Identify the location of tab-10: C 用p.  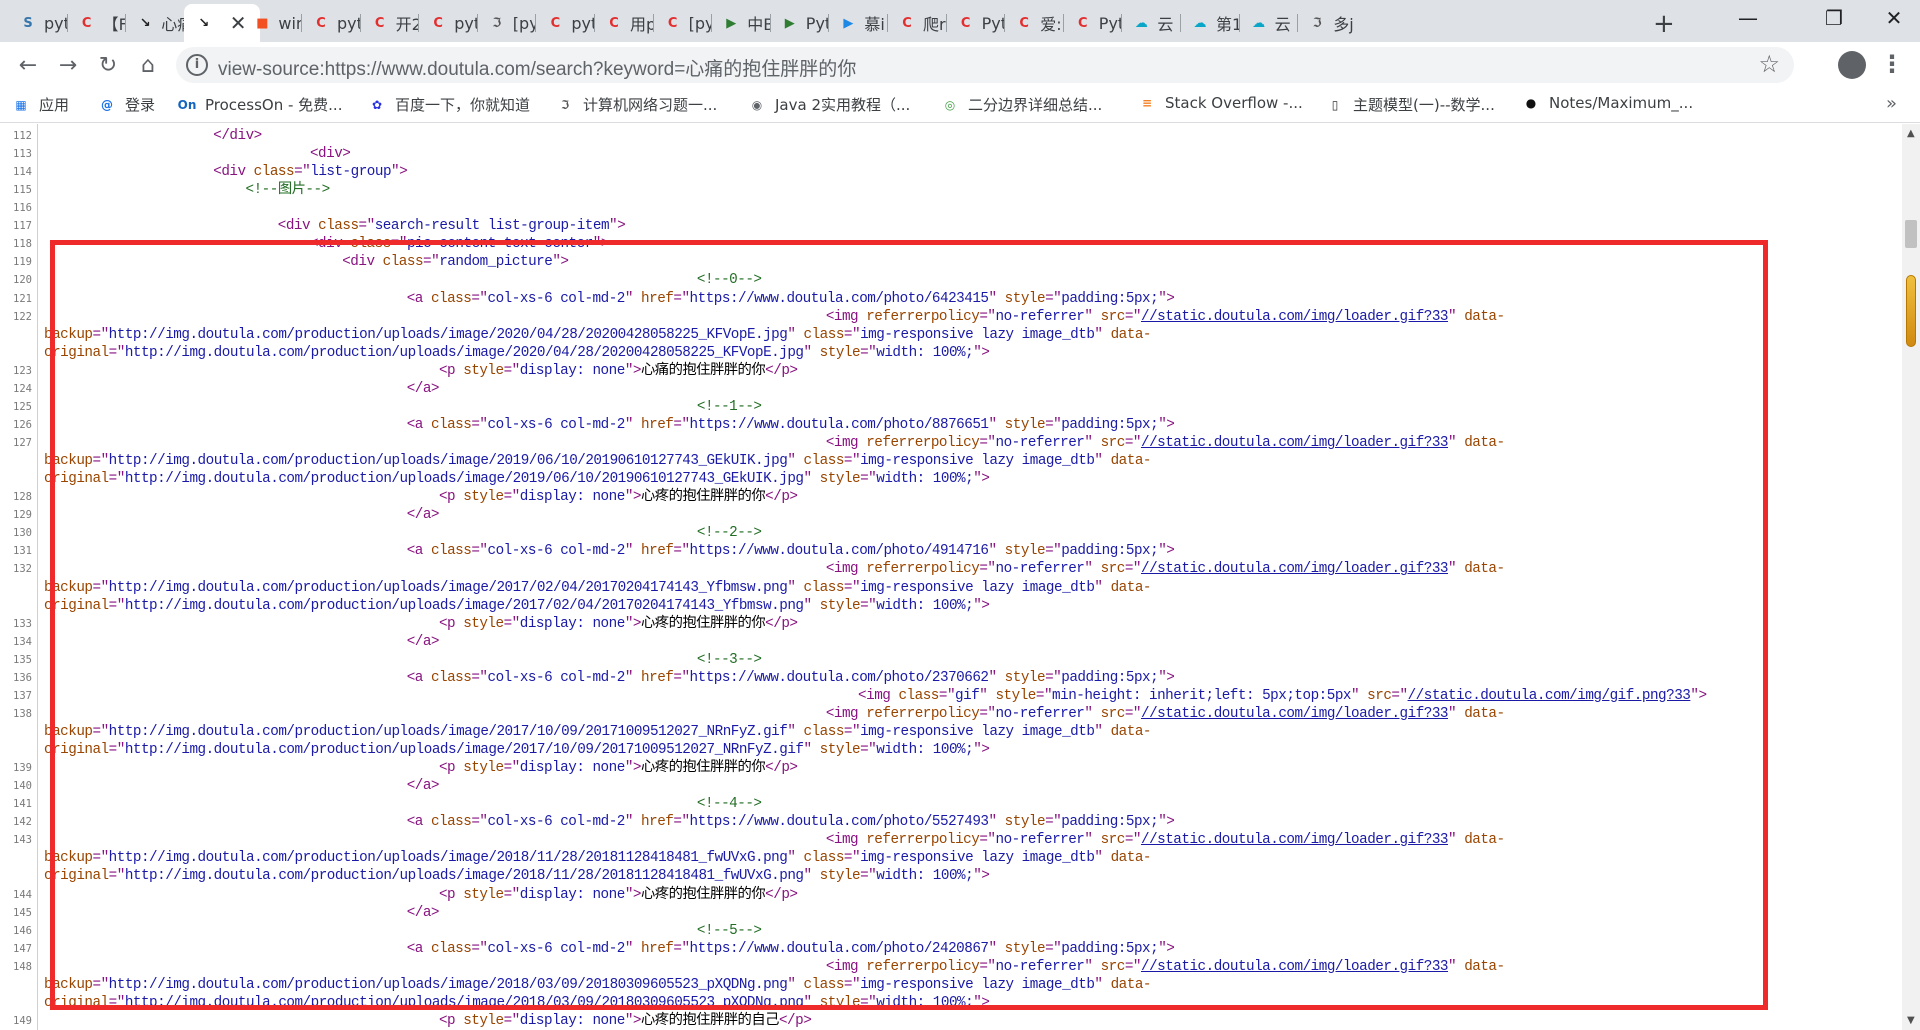
(623, 23).